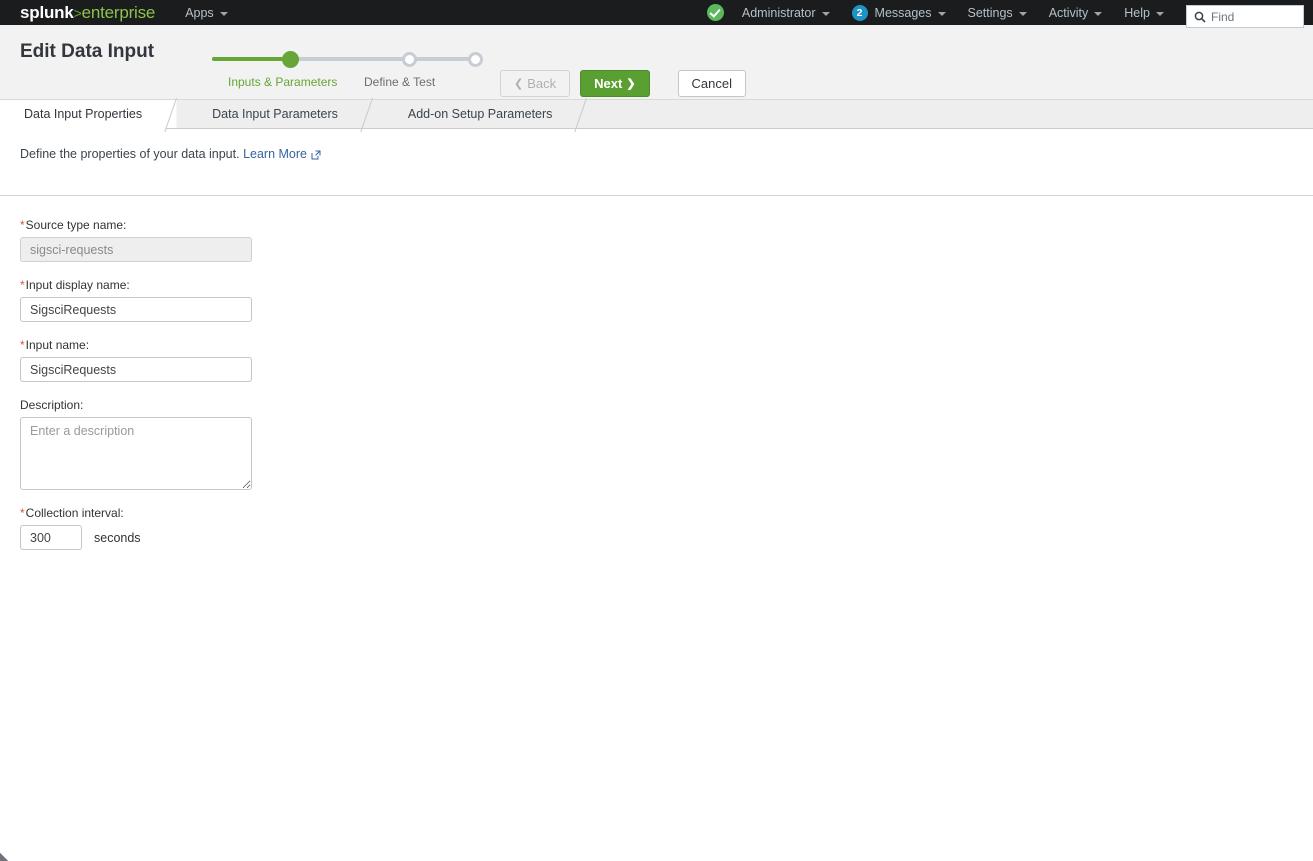 Image resolution: width=1313 pixels, height=861 pixels. What do you see at coordinates (47, 12) in the screenshot?
I see `brand-splunk-text: splunk` at bounding box center [47, 12].